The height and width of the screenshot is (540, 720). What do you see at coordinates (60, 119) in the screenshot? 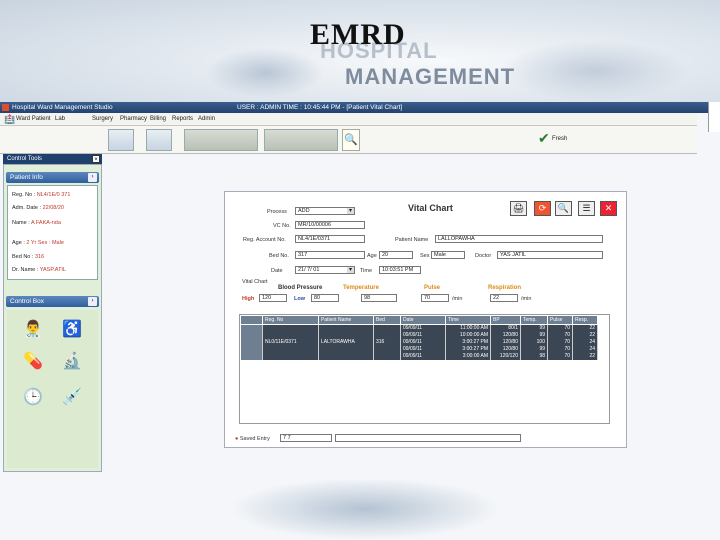
I see `menu-item-lab: Lab` at bounding box center [60, 119].